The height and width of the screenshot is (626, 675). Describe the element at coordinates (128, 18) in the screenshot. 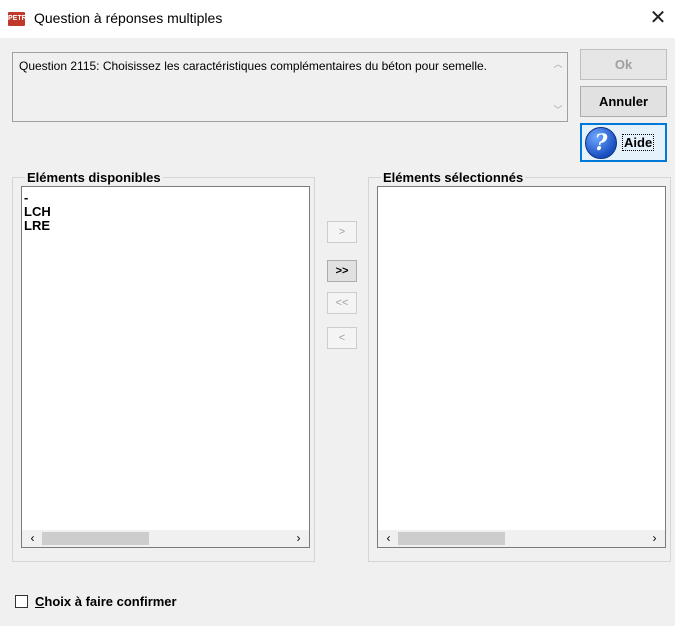

I see `window-title: Question à réponses multiples` at that location.